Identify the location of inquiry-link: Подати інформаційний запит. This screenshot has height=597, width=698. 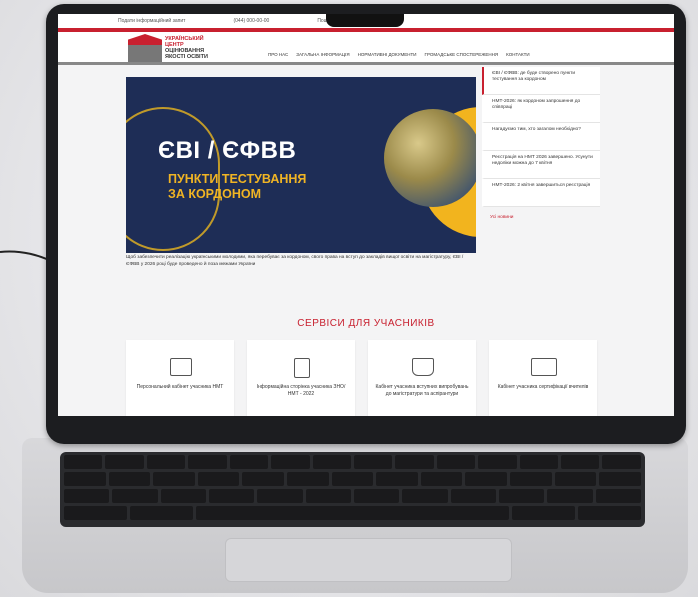
(151, 21).